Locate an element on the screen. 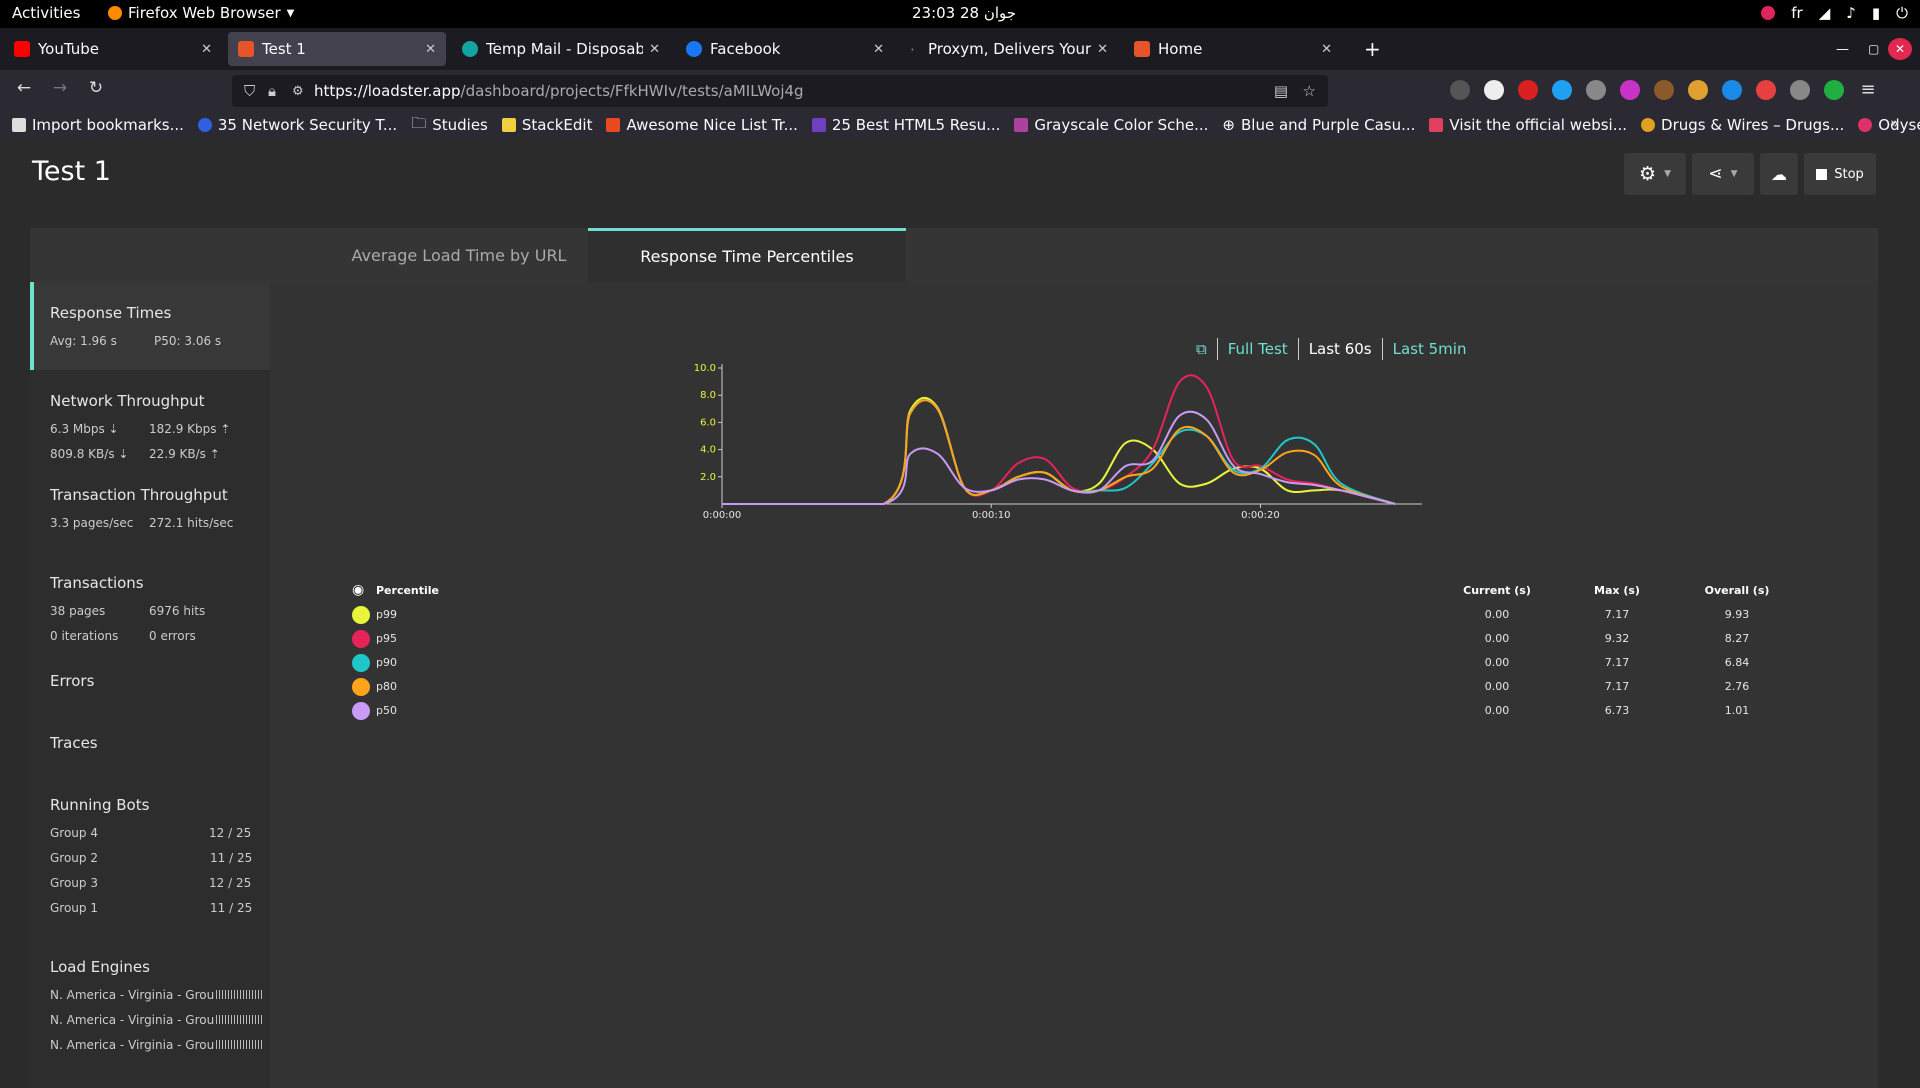 The image size is (1920, 1088). legend-row-p50: p50 0.00 6.73 1.01 is located at coordinates (1050, 712).